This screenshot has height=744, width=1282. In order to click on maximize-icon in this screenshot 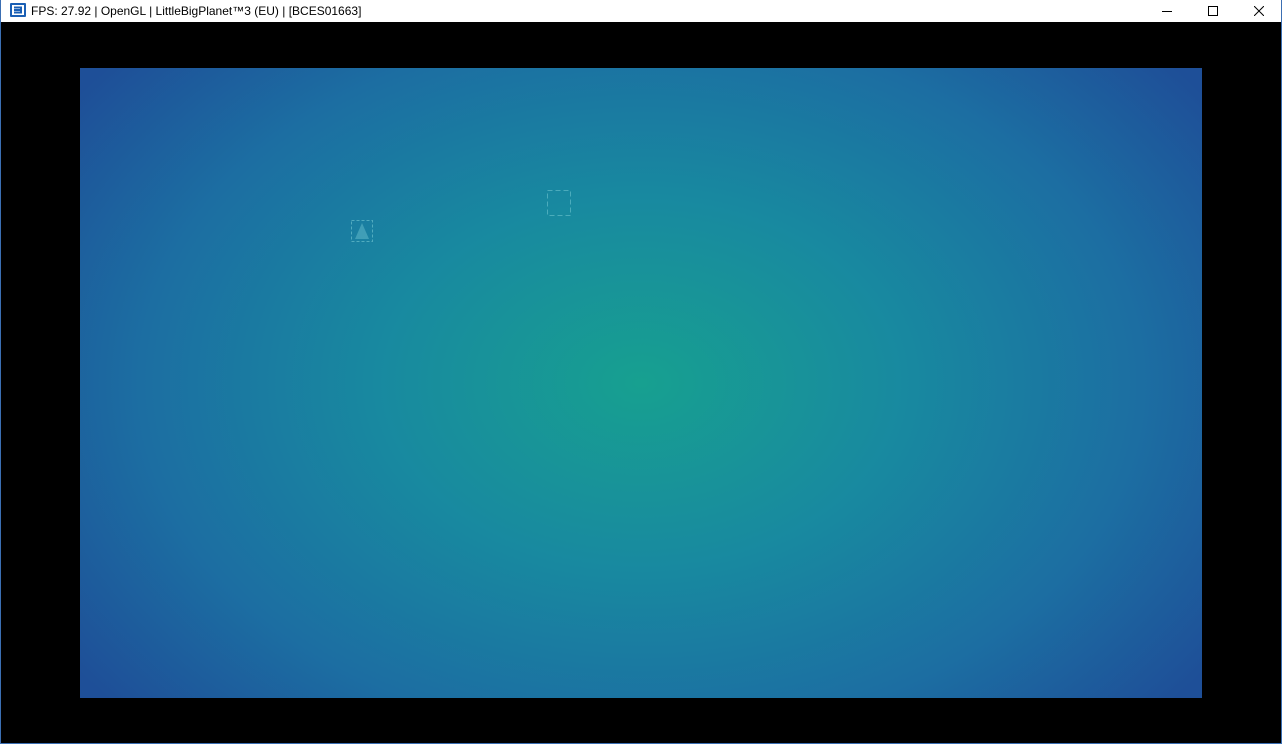, I will do `click(1213, 11)`.